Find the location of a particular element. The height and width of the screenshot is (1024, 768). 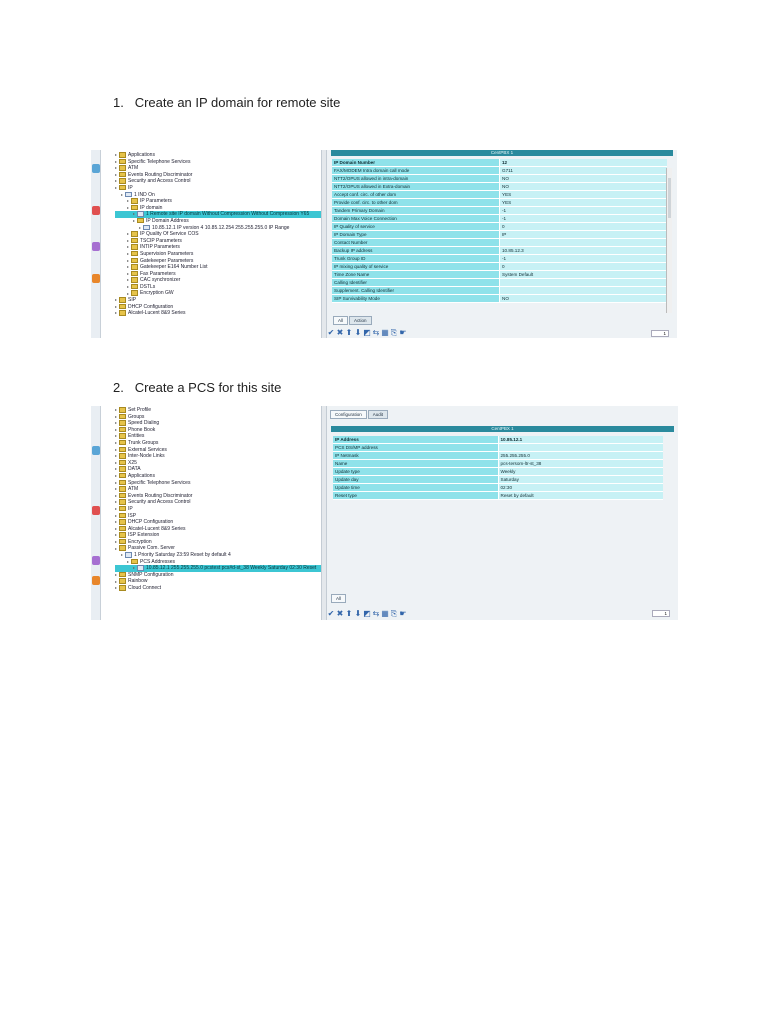

property-row: Domain Max Voice Connection -1 is located at coordinates (499, 218).